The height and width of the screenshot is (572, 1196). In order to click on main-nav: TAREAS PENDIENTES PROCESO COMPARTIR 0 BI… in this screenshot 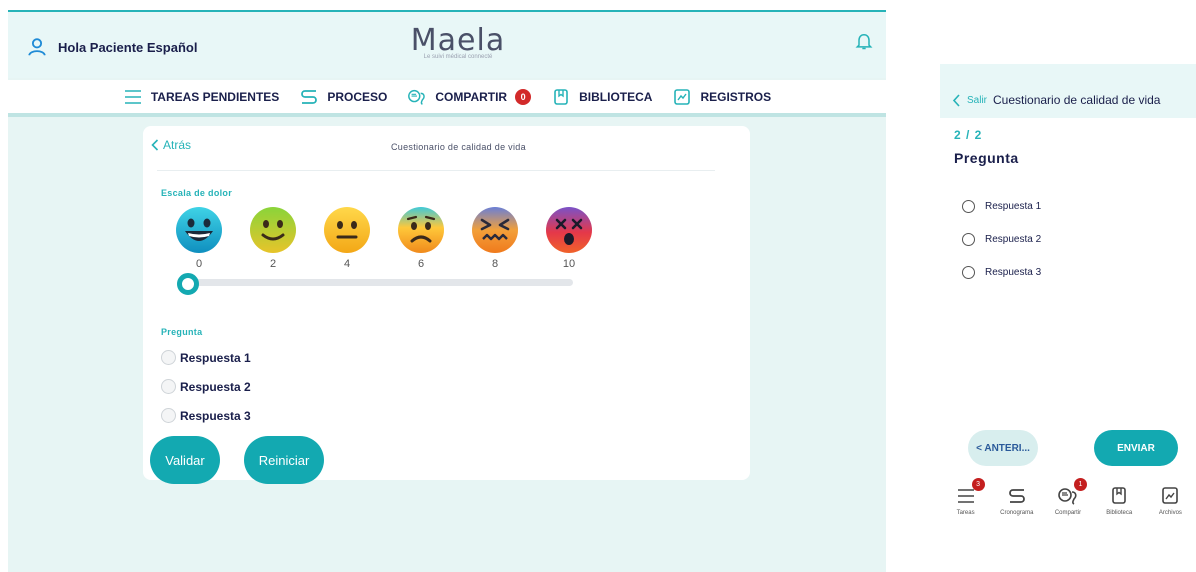, I will do `click(447, 98)`.